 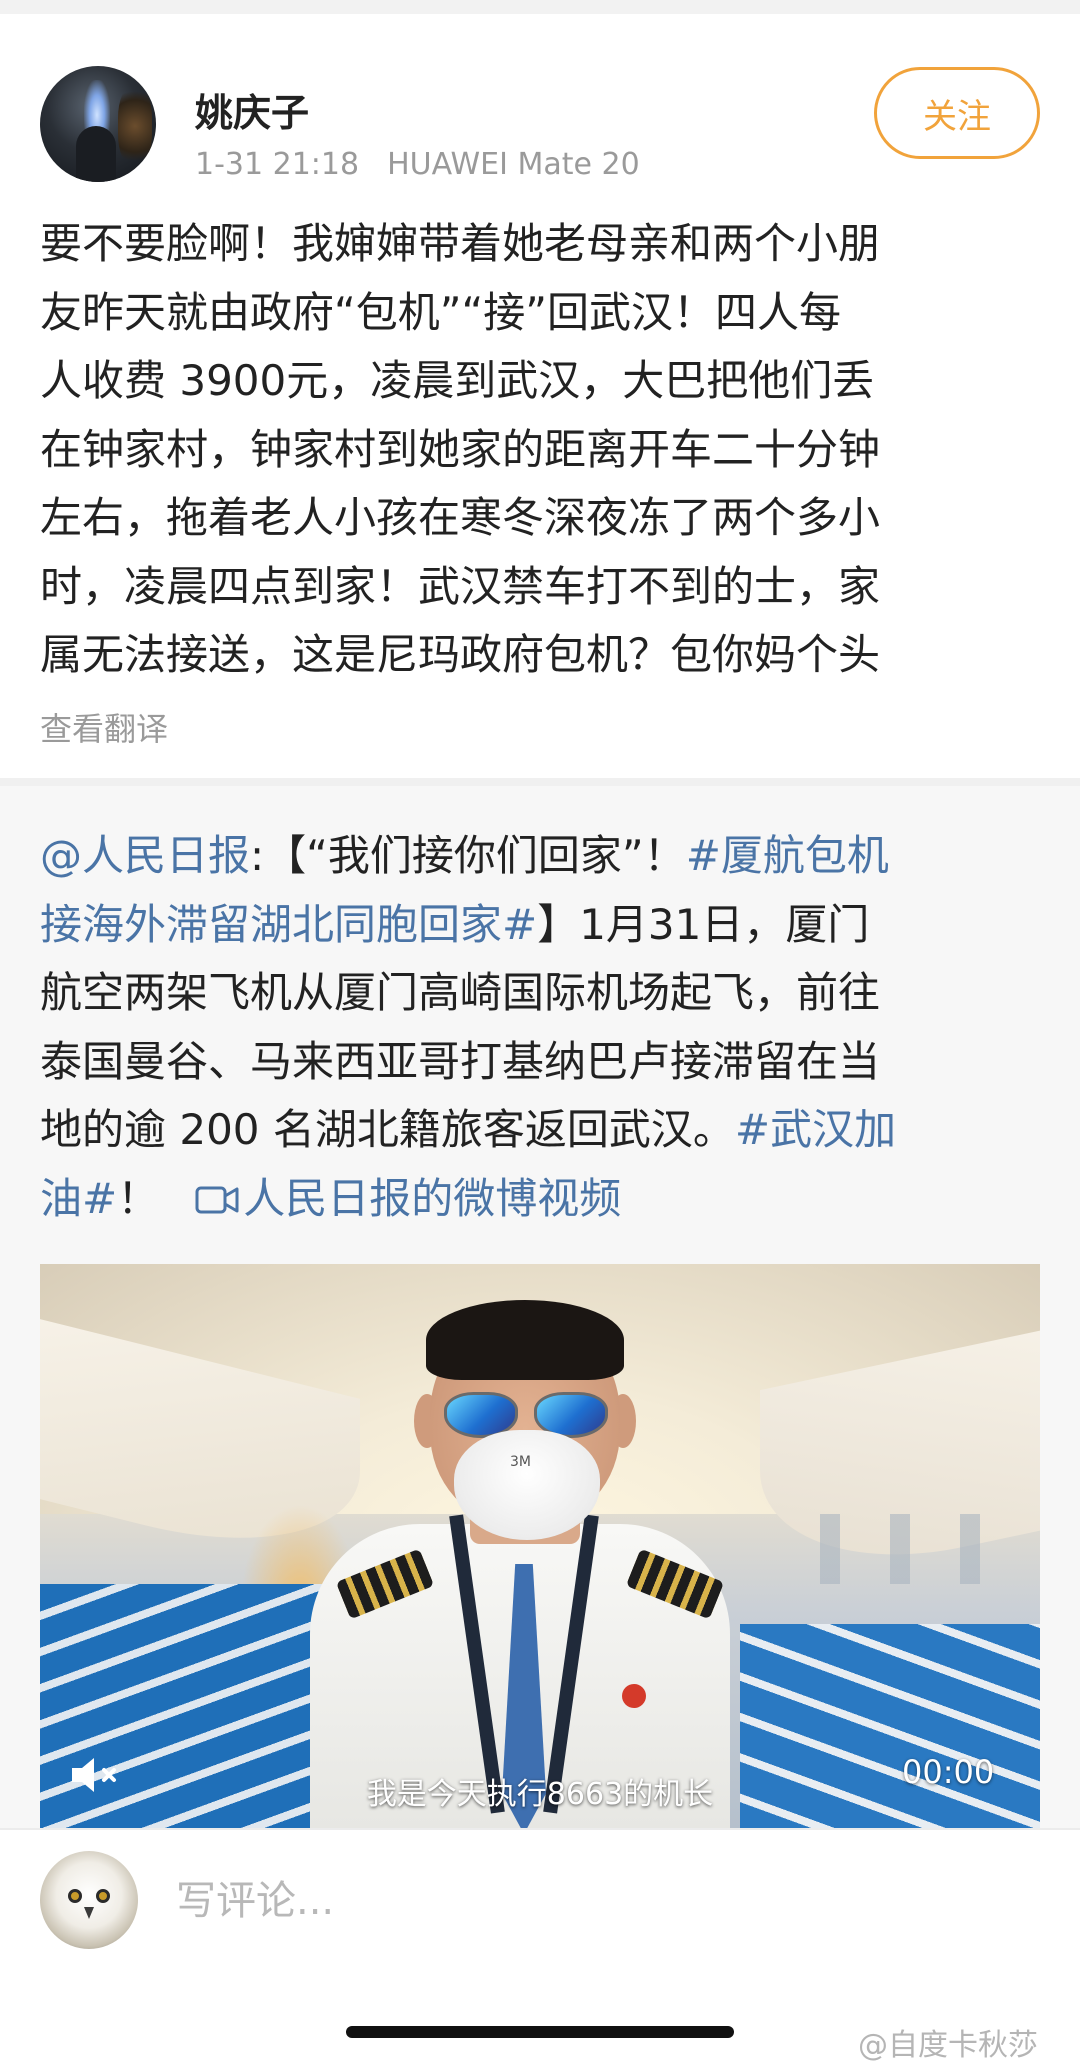 What do you see at coordinates (525, 1340) in the screenshot?
I see `pilot-hair` at bounding box center [525, 1340].